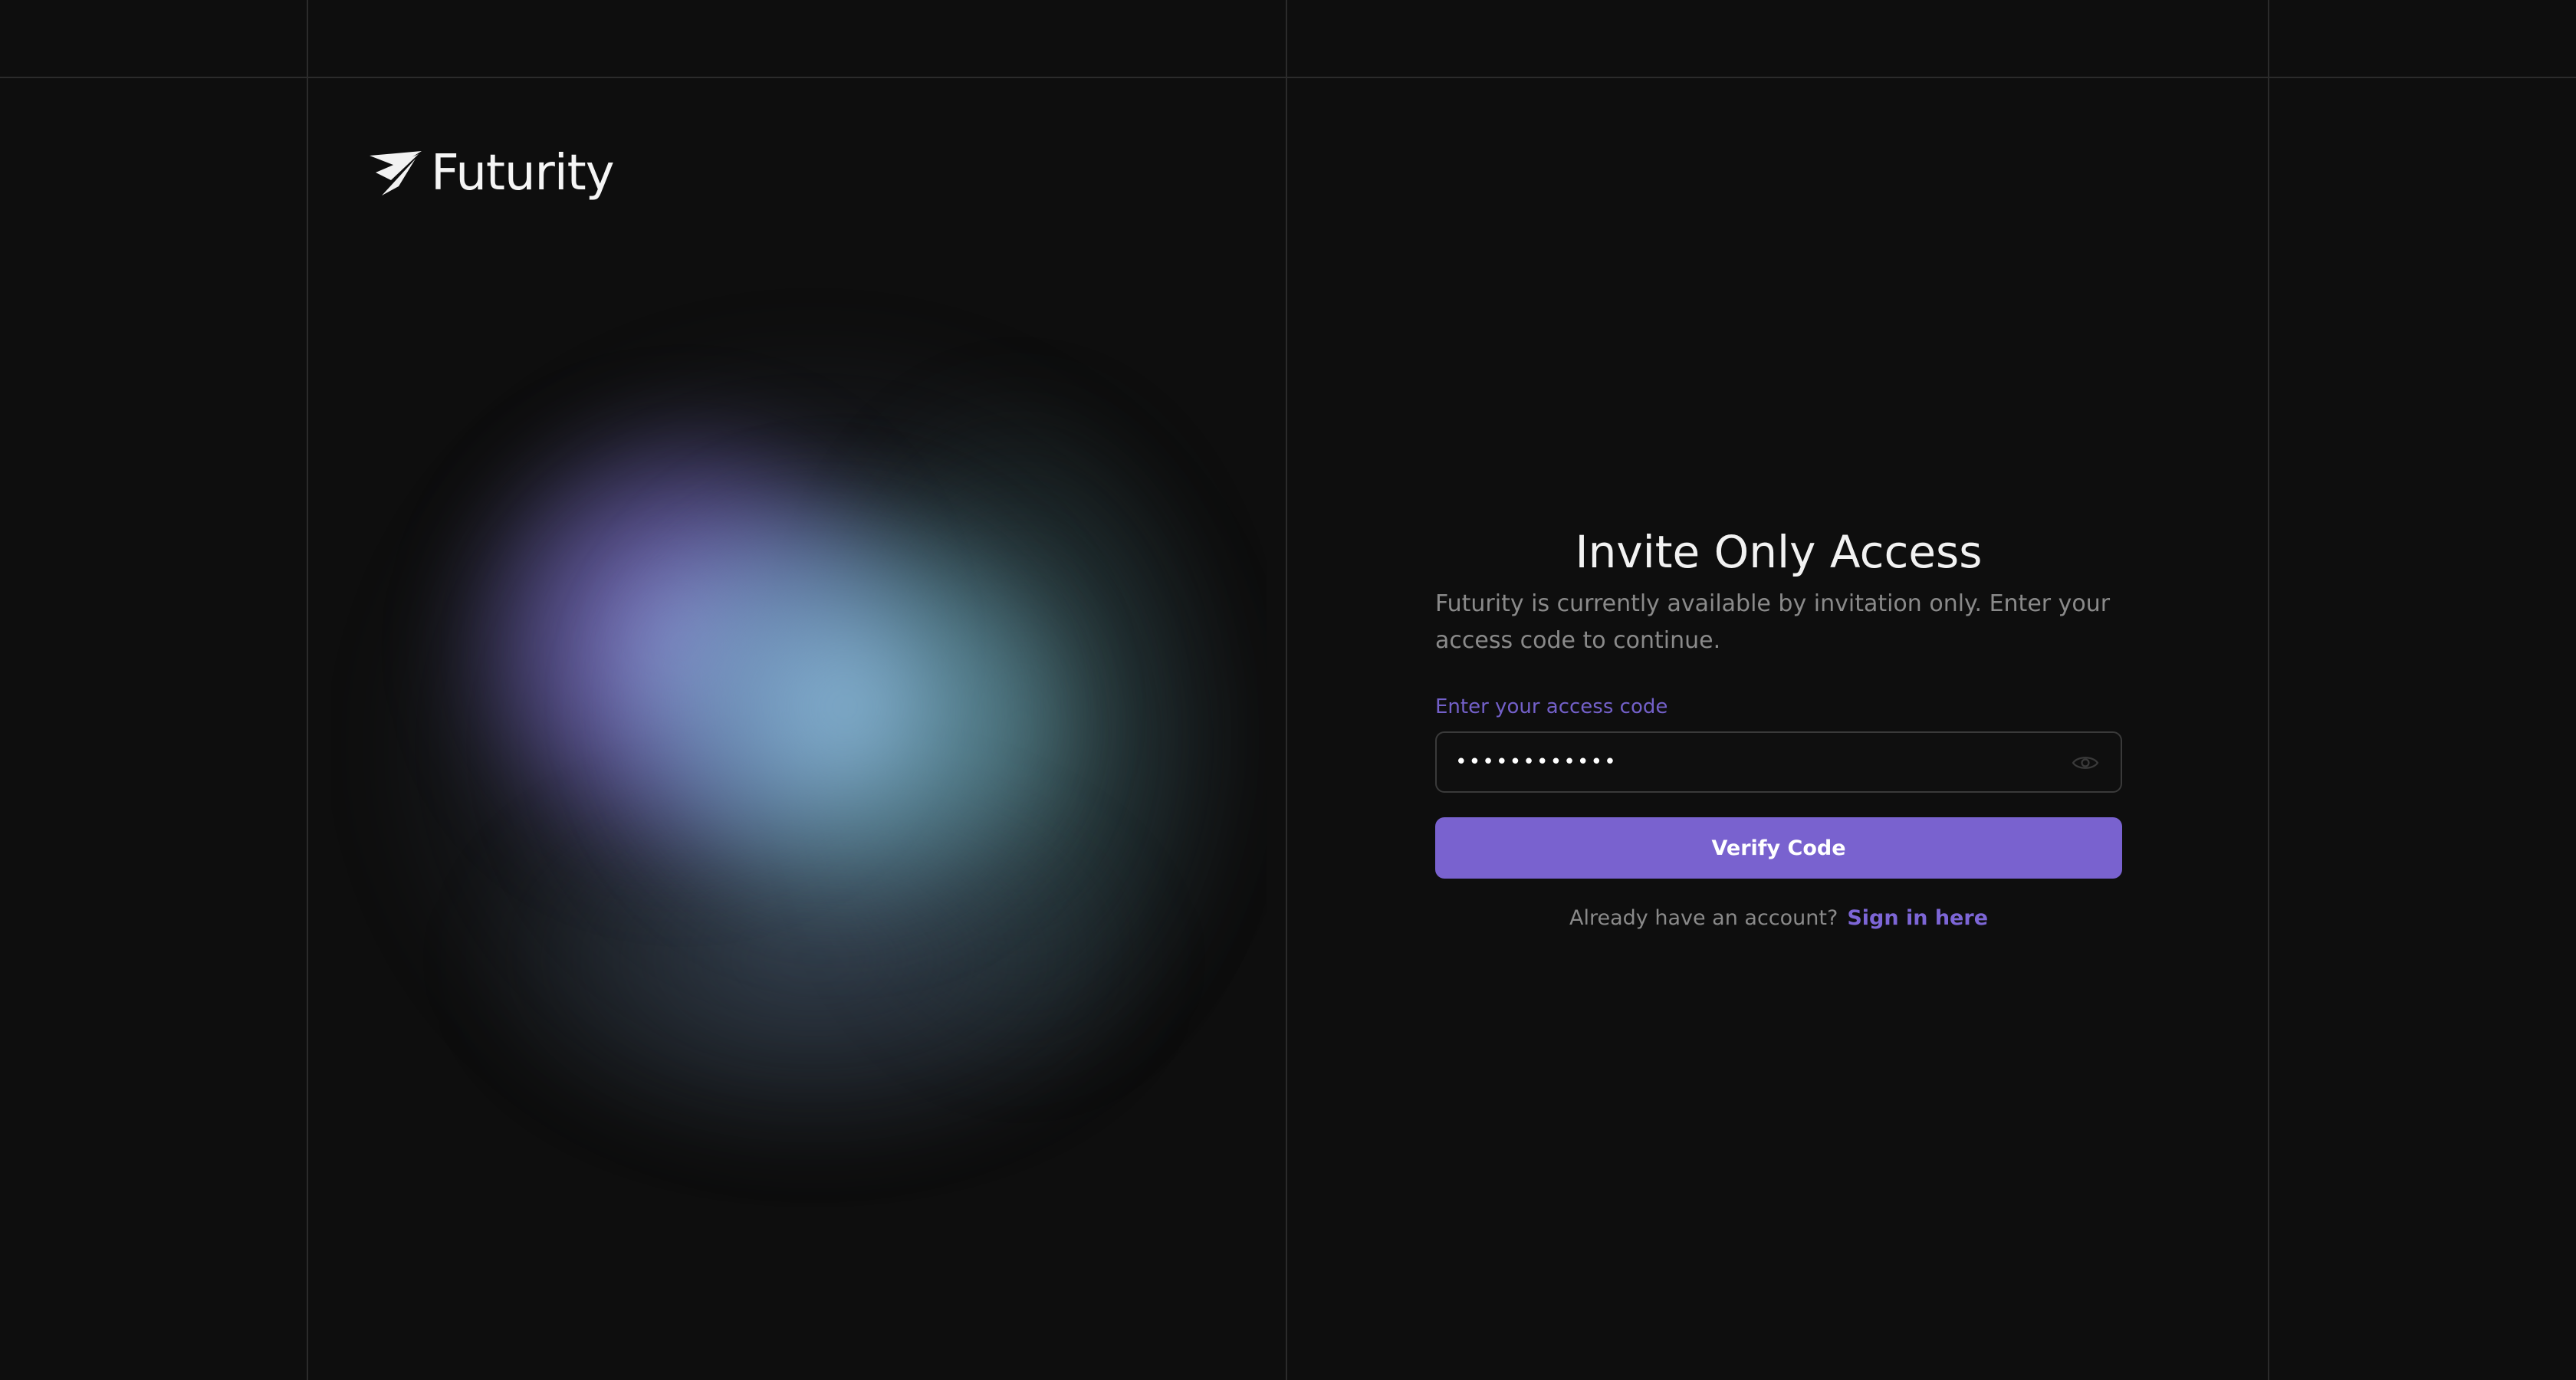  I want to click on access-code-field, so click(1778, 762).